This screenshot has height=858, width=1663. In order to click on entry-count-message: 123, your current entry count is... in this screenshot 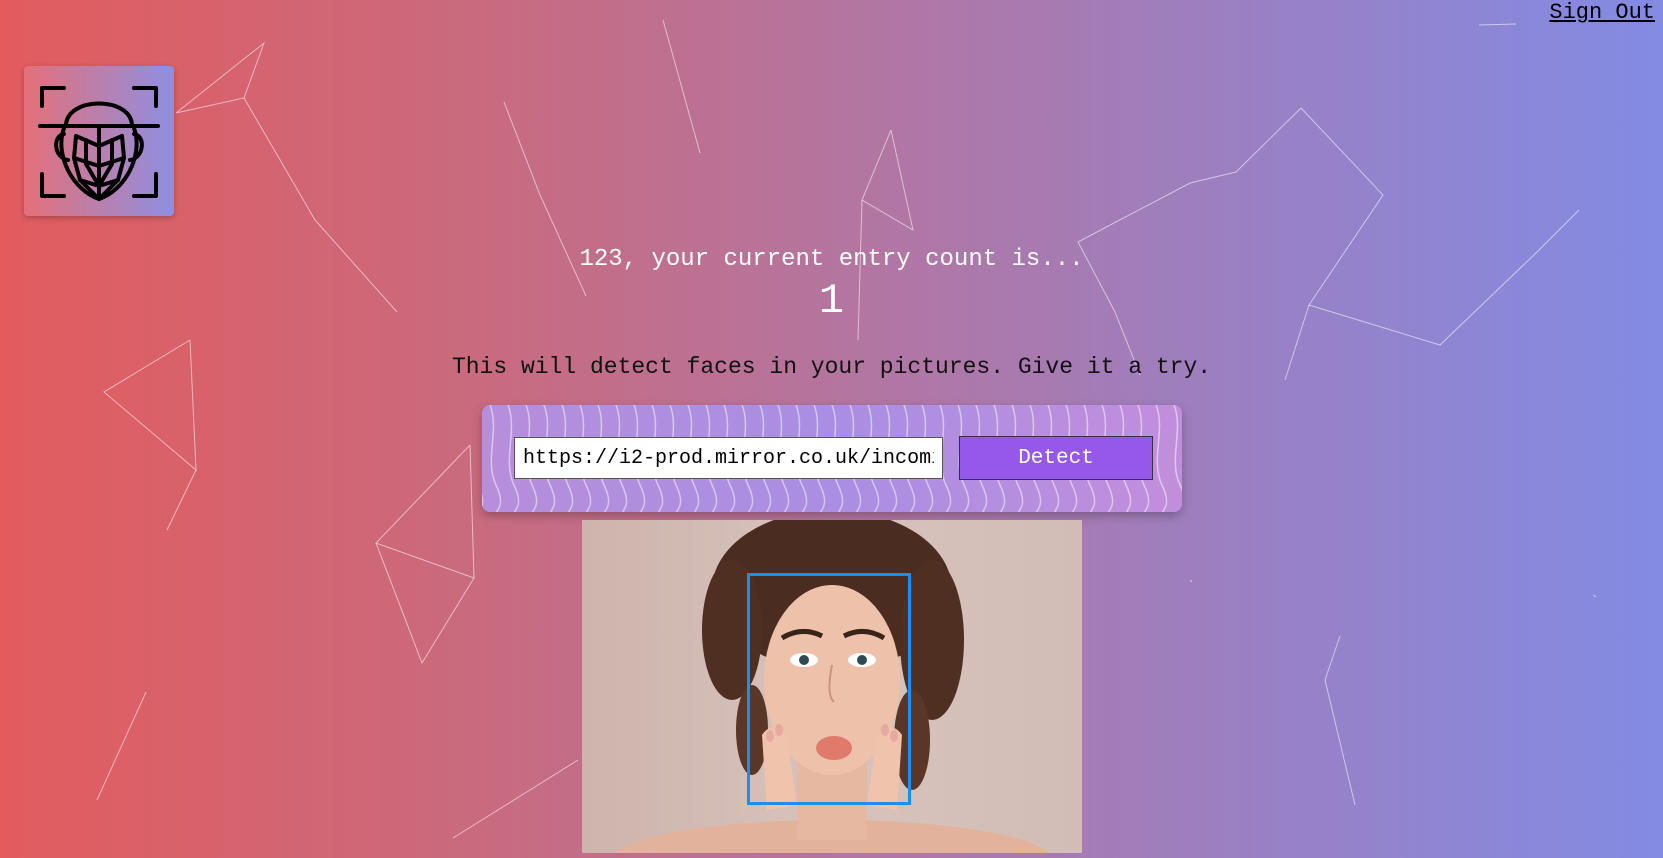, I will do `click(831, 259)`.